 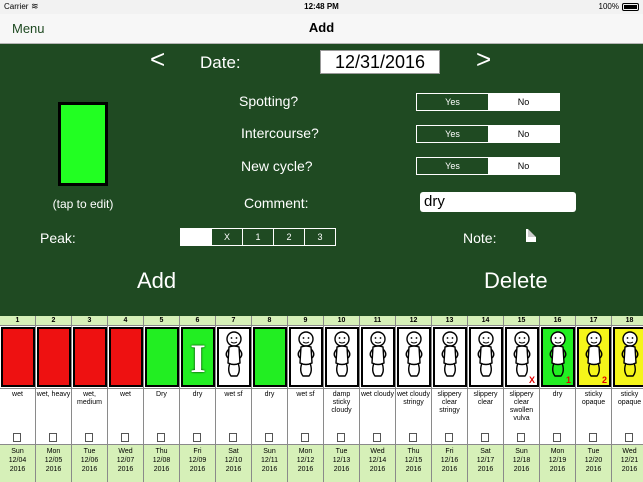 What do you see at coordinates (341, 399) in the screenshot?
I see `chart-day-column: 10 damp sticky cloudy Tue 12/13 2016` at bounding box center [341, 399].